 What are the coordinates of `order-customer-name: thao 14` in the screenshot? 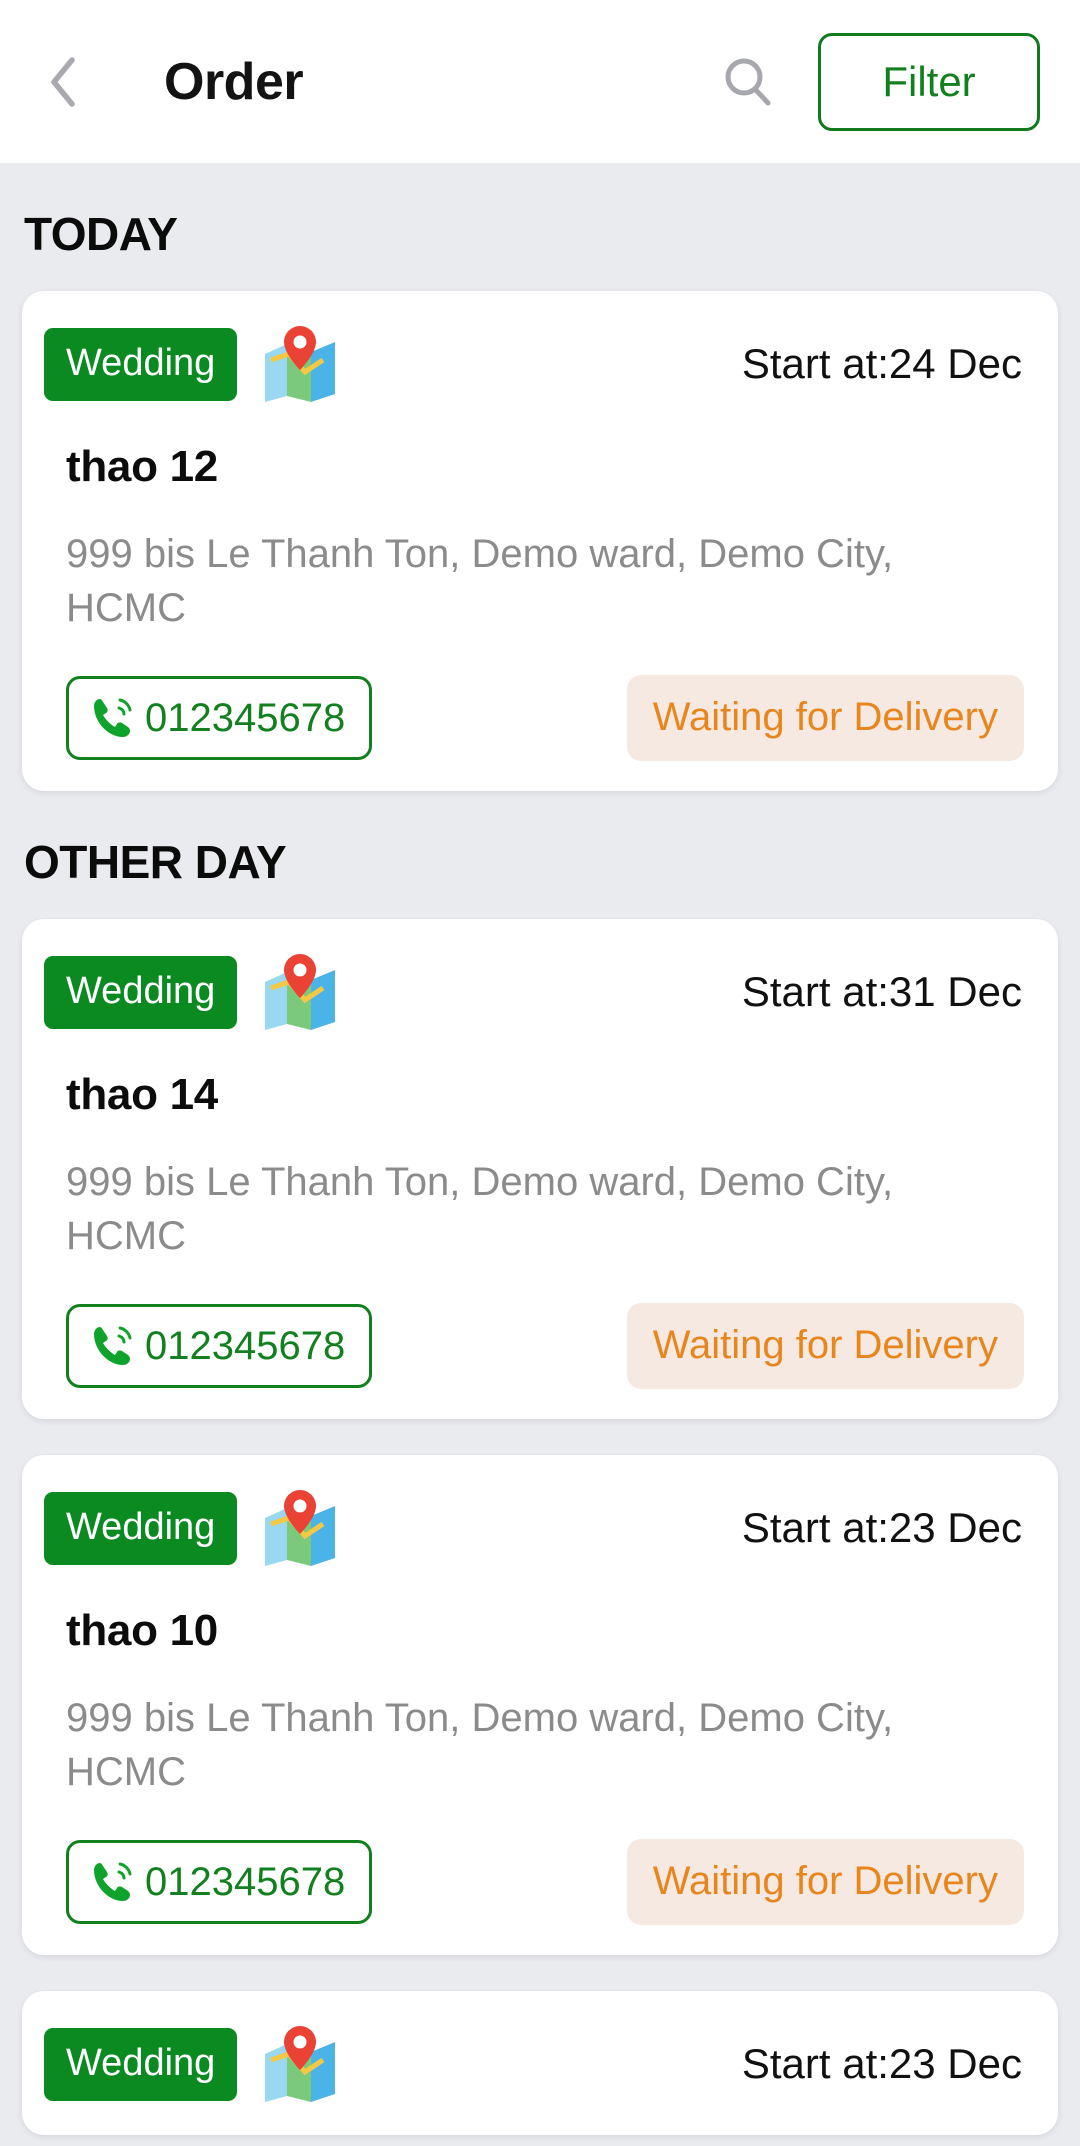 It's located at (142, 1094).